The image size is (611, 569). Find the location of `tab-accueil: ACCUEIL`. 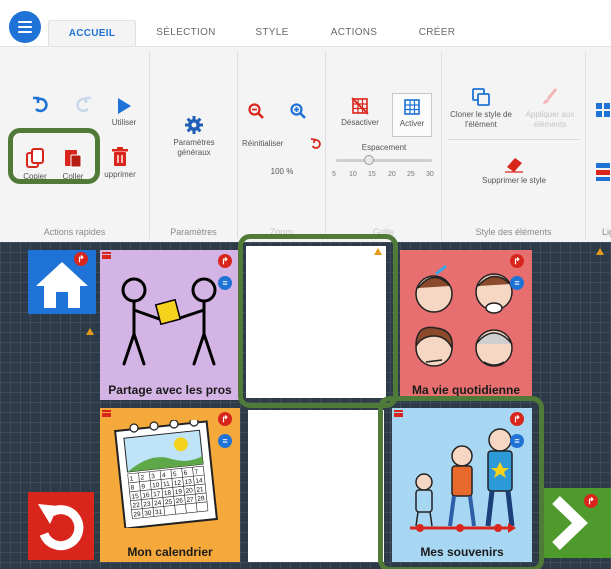

tab-accueil: ACCUEIL is located at coordinates (92, 33).